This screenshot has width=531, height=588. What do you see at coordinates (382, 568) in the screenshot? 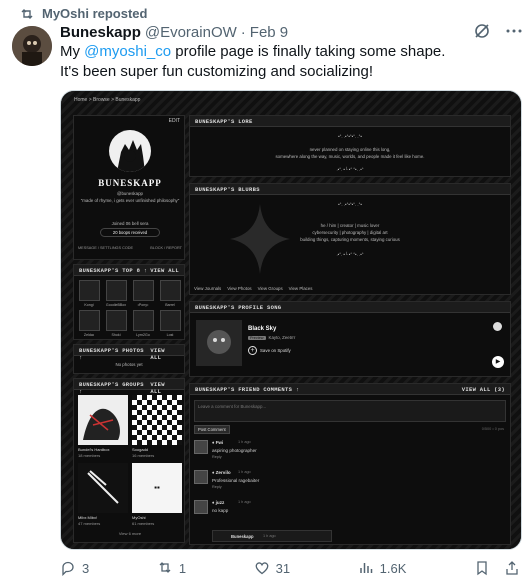
I see `views-button: 1.6K` at bounding box center [382, 568].